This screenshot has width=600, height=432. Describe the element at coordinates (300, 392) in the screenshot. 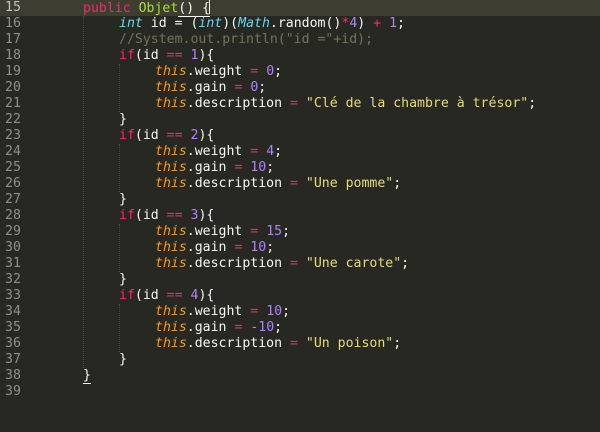

I see `code-line: 39` at that location.